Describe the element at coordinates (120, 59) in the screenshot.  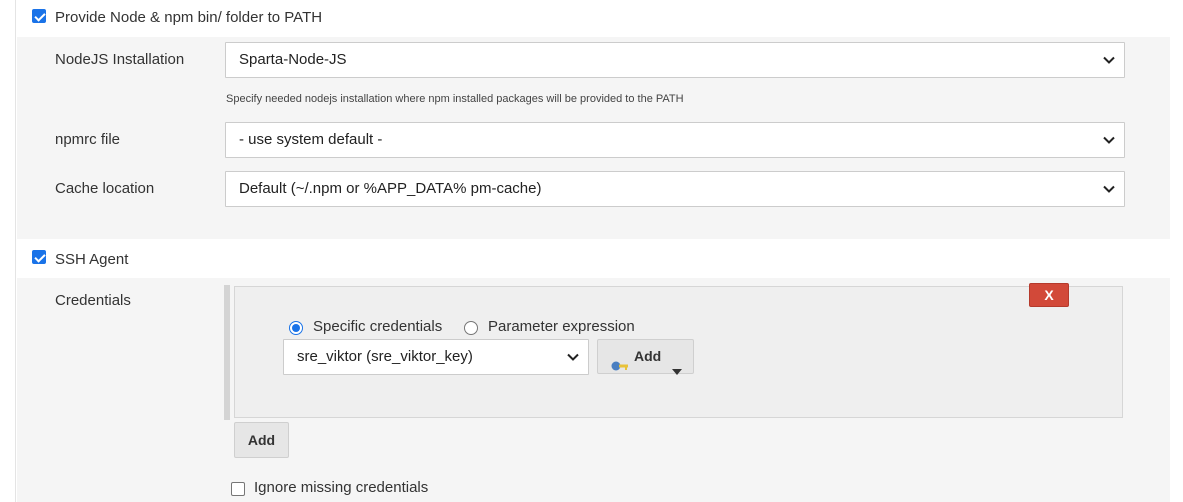
I see `nodejs-installation-label: NodeJS Installation` at that location.